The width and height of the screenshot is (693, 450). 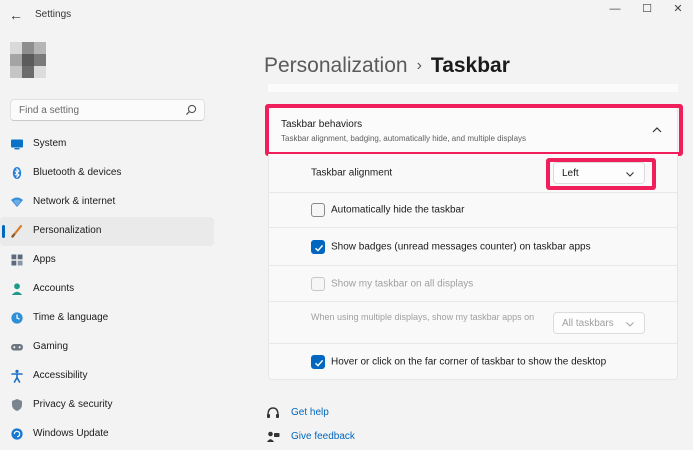 I want to click on sidebar-item-label: System, so click(x=50, y=143).